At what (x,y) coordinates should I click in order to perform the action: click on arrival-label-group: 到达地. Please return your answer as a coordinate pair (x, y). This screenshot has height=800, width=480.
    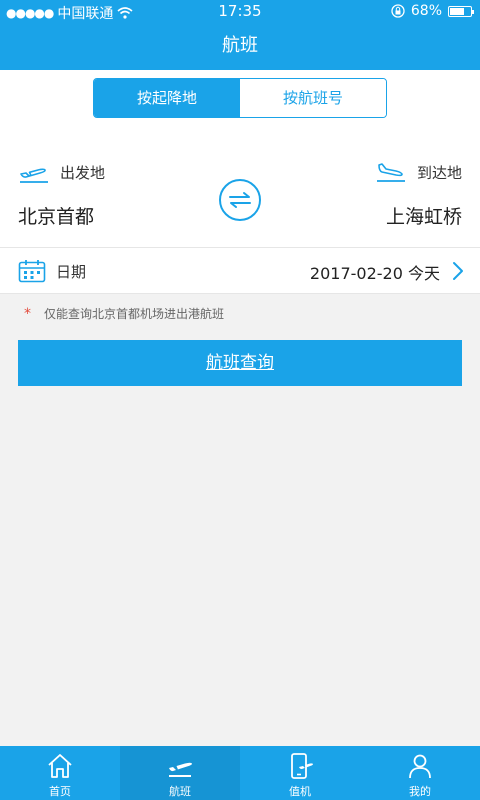
    Looking at the image, I should click on (418, 172).